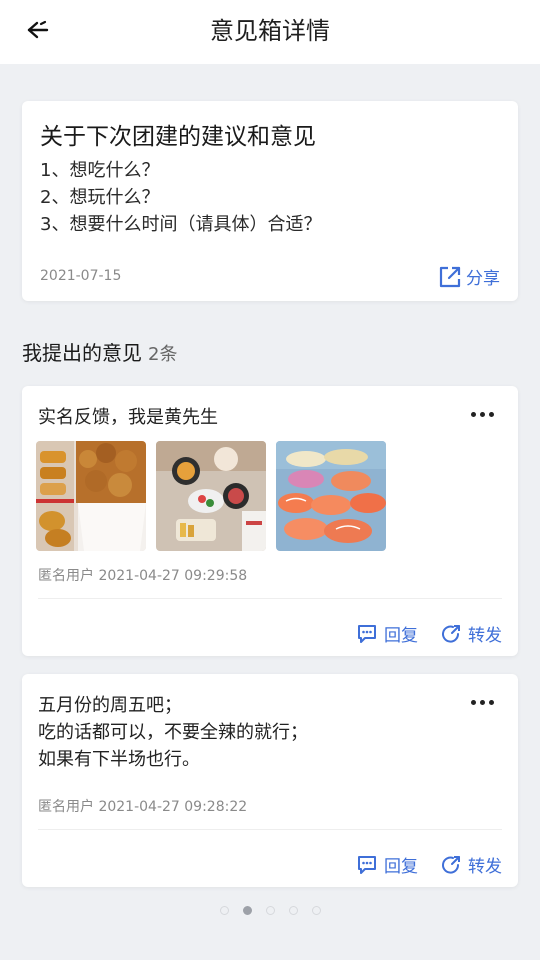  What do you see at coordinates (163, 354) in the screenshot?
I see `section-count: 2条` at bounding box center [163, 354].